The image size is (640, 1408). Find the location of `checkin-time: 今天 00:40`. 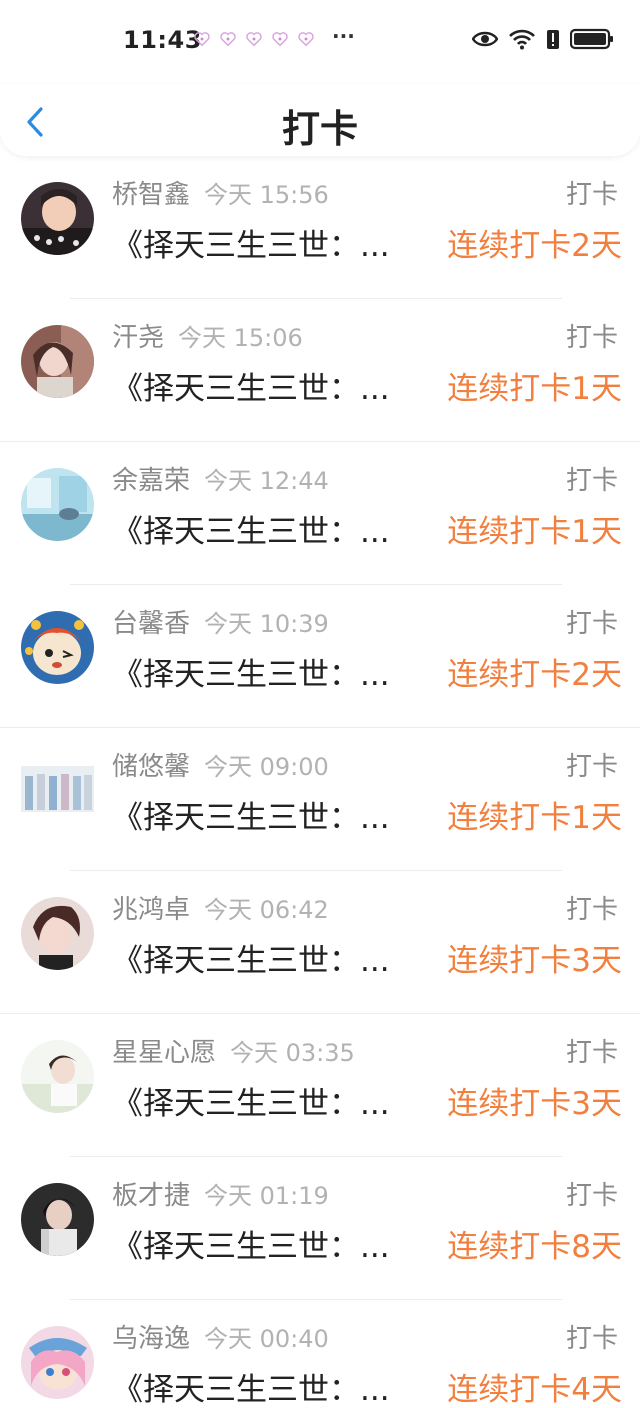

checkin-time: 今天 00:40 is located at coordinates (266, 1339).